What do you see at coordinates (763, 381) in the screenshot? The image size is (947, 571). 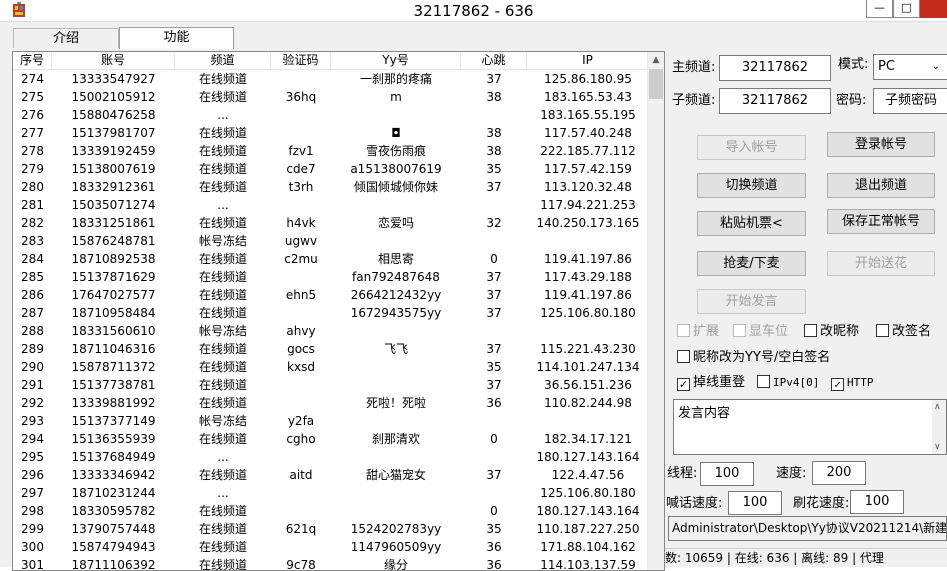 I see `checkbox-icon` at bounding box center [763, 381].